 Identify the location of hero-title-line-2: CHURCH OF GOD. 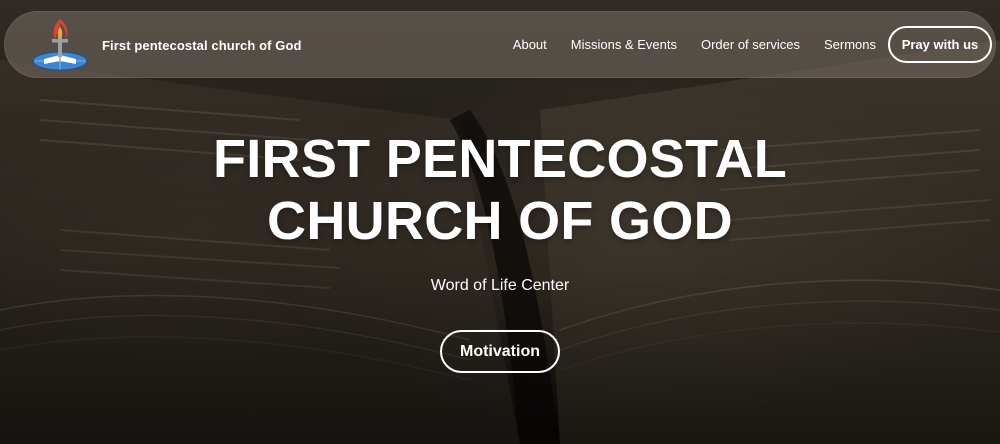
(500, 221).